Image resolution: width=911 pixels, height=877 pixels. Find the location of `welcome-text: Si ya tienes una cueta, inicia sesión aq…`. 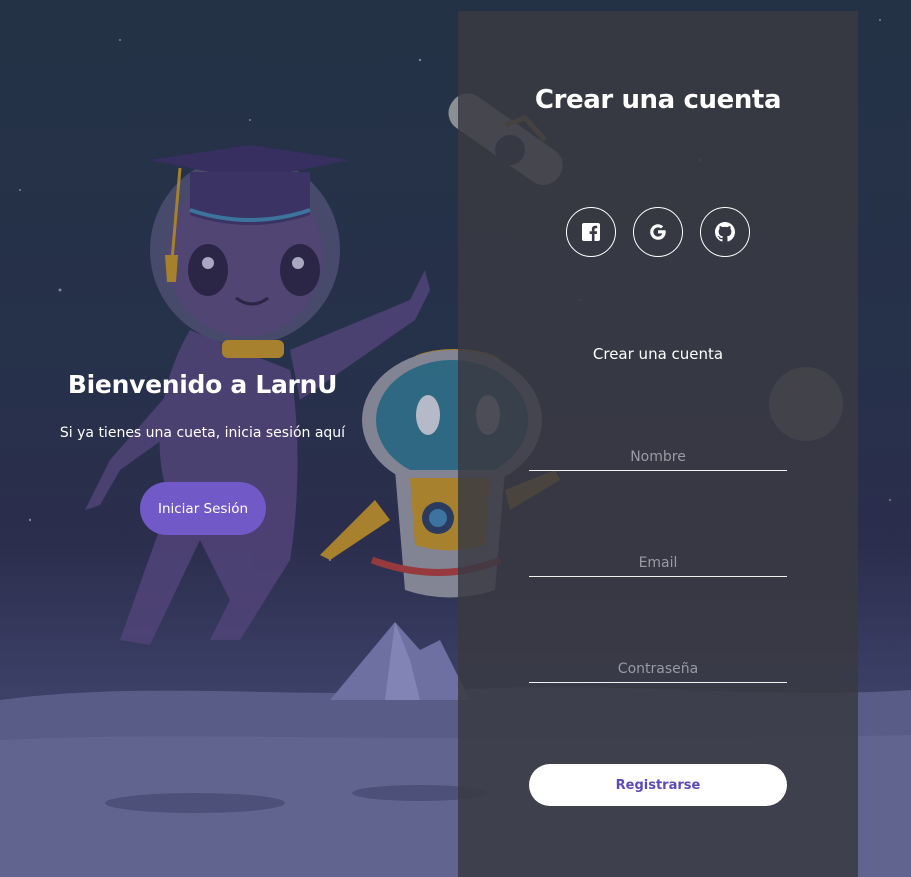

welcome-text: Si ya tienes una cueta, inicia sesión aq… is located at coordinates (202, 433).